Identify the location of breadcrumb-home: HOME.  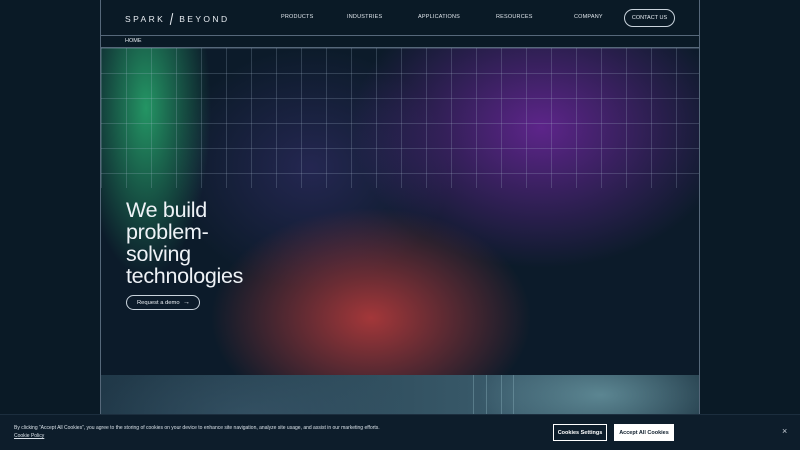
(133, 41).